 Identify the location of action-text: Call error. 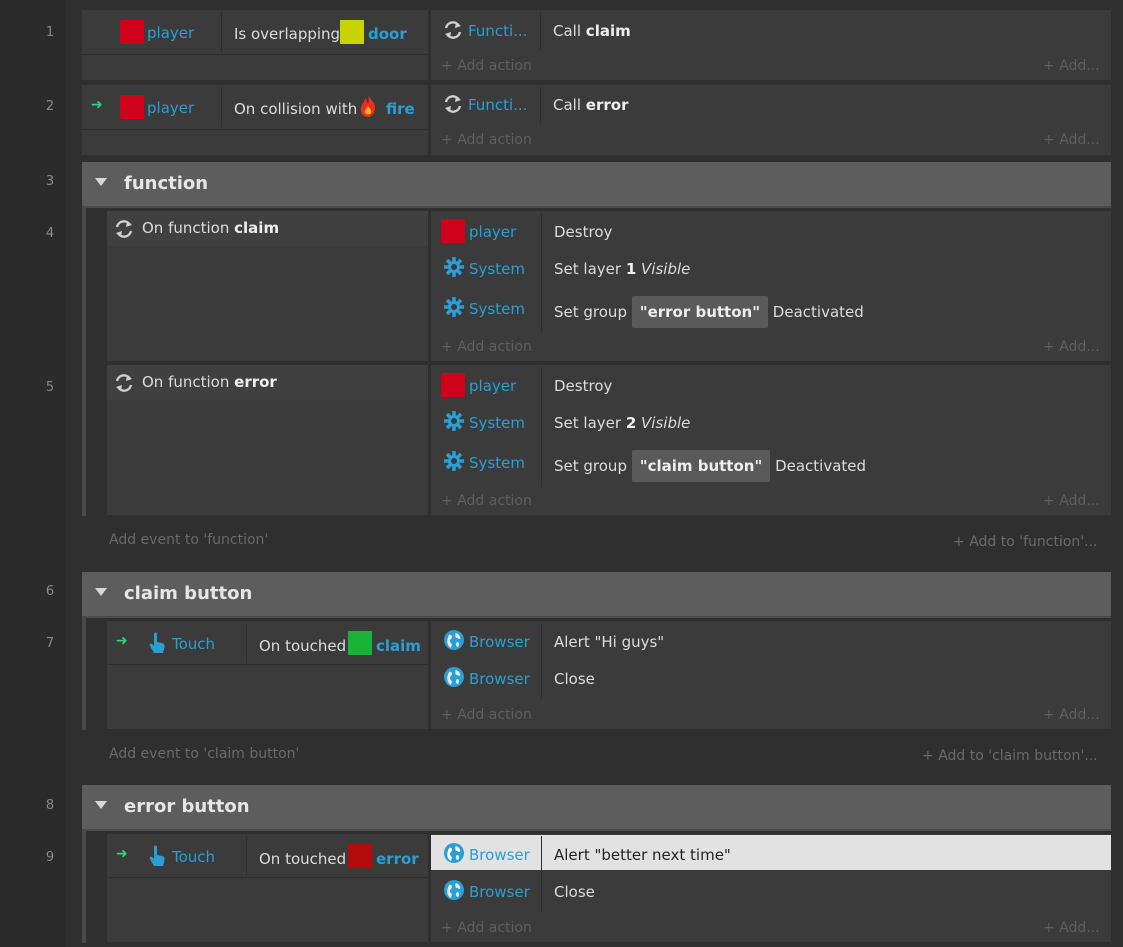
(590, 105).